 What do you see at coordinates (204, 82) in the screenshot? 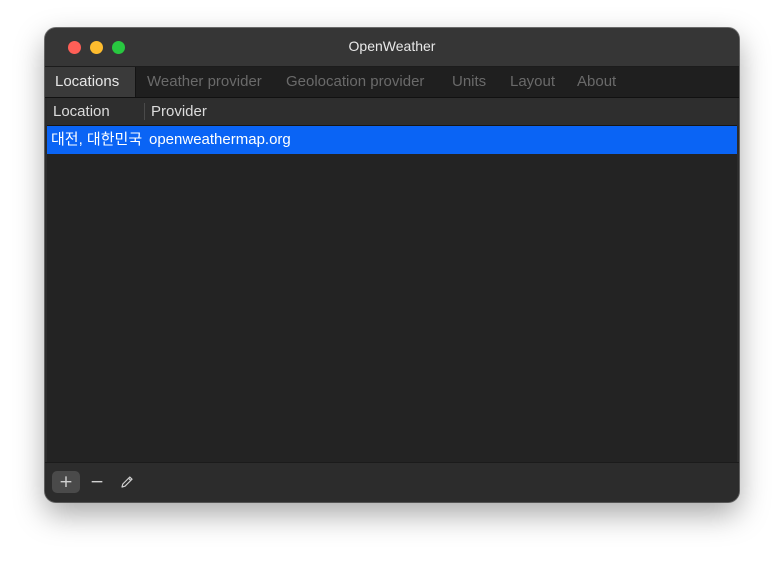
I see `tab-weather-provider: Weather provider` at bounding box center [204, 82].